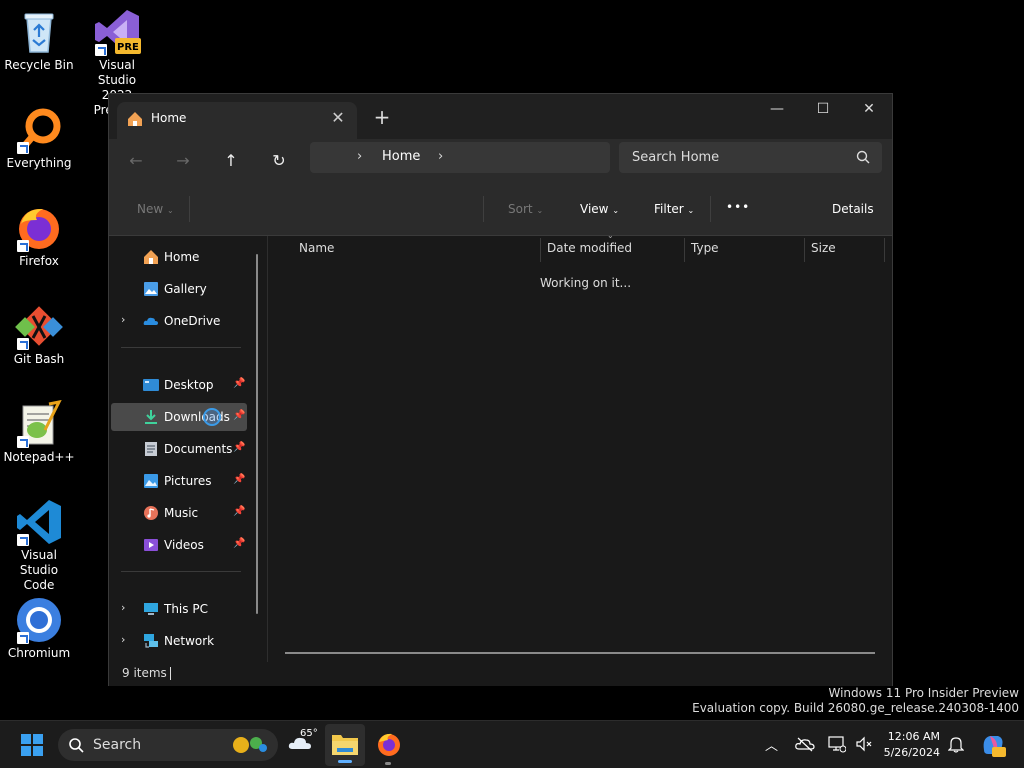  I want to click on minimize-button: —, so click(777, 109).